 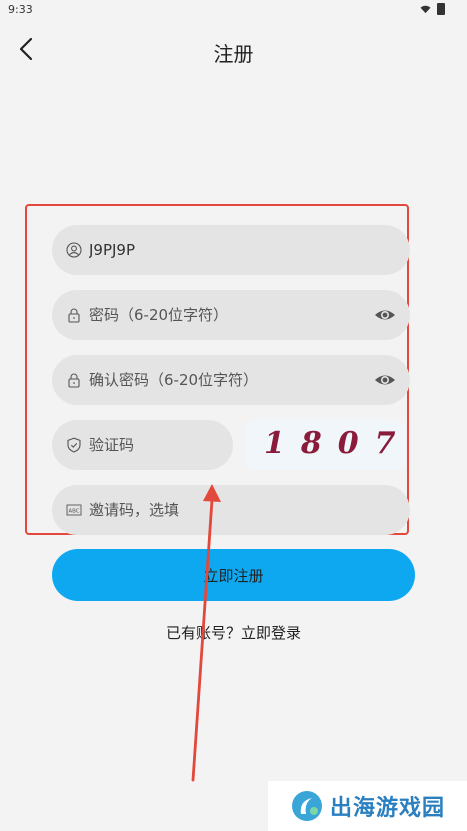 I want to click on svg-text: ABC, so click(x=73, y=512).